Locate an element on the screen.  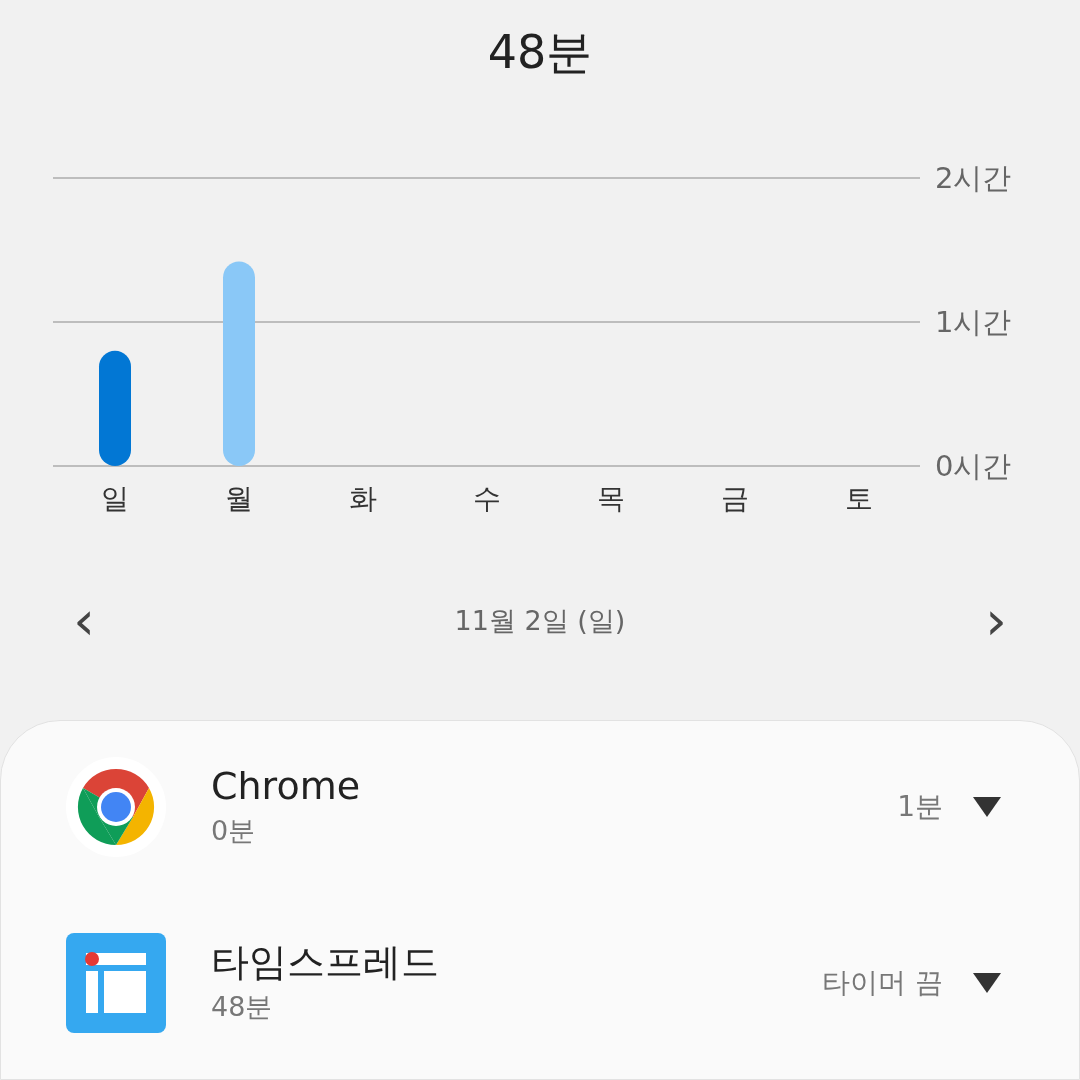
next-button: › is located at coordinates (996, 621).